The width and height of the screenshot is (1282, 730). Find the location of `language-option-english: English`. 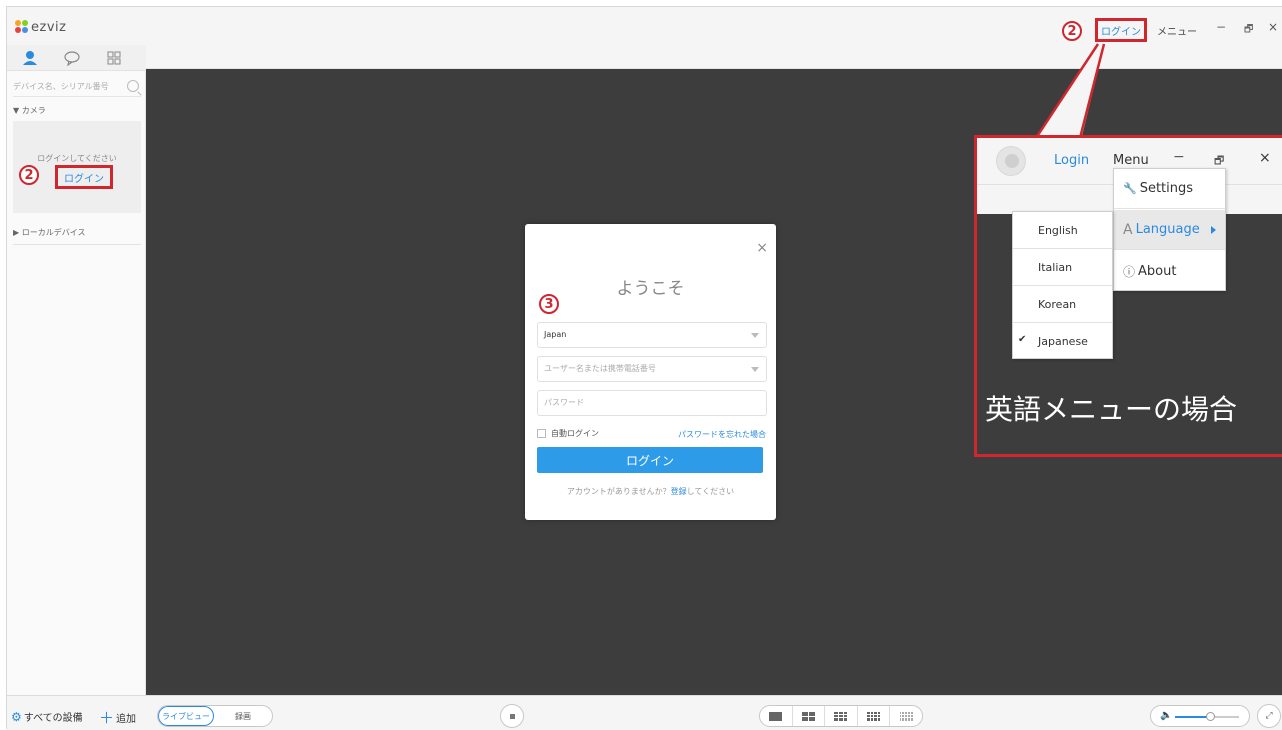

language-option-english: English is located at coordinates (1062, 230).